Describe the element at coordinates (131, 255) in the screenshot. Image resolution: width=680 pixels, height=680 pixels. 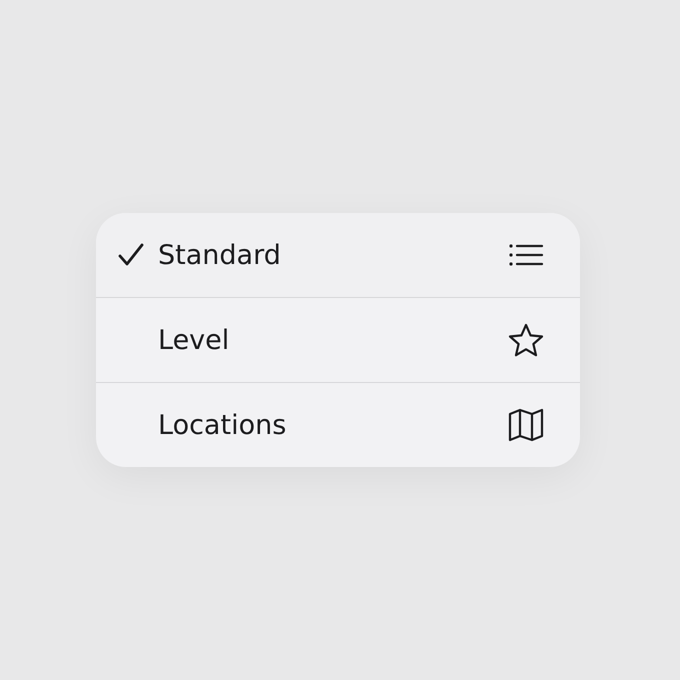
I see `checkmark-icon` at that location.